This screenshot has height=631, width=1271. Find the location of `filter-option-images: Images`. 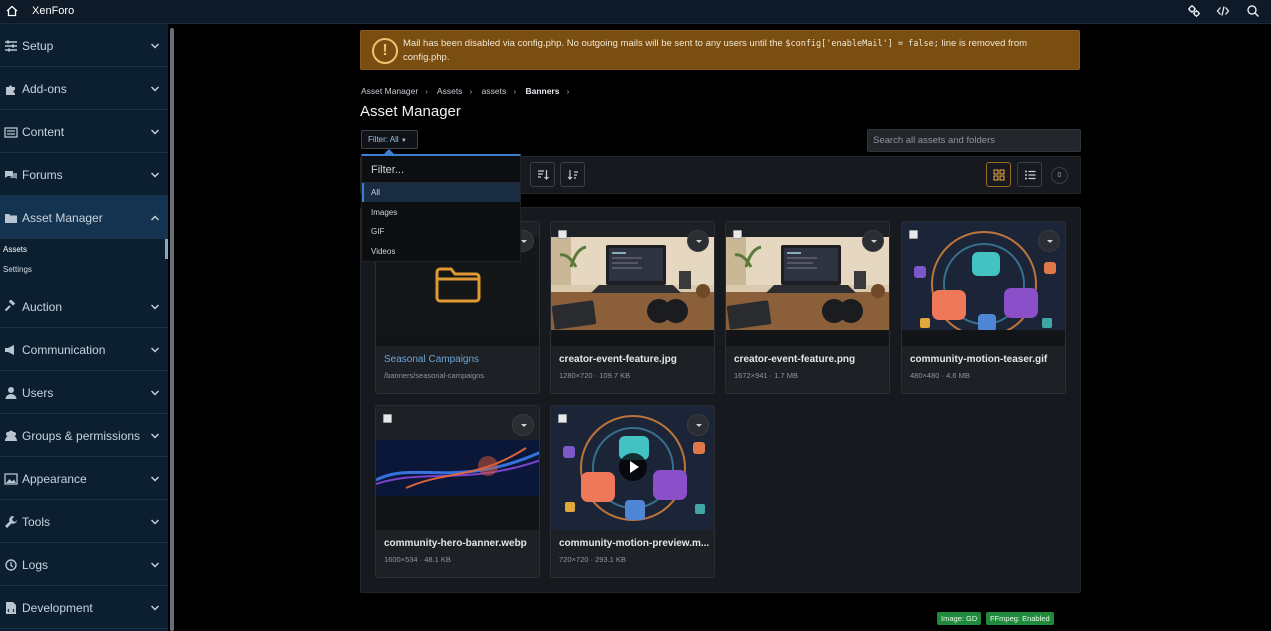

filter-option-images: Images is located at coordinates (441, 212).